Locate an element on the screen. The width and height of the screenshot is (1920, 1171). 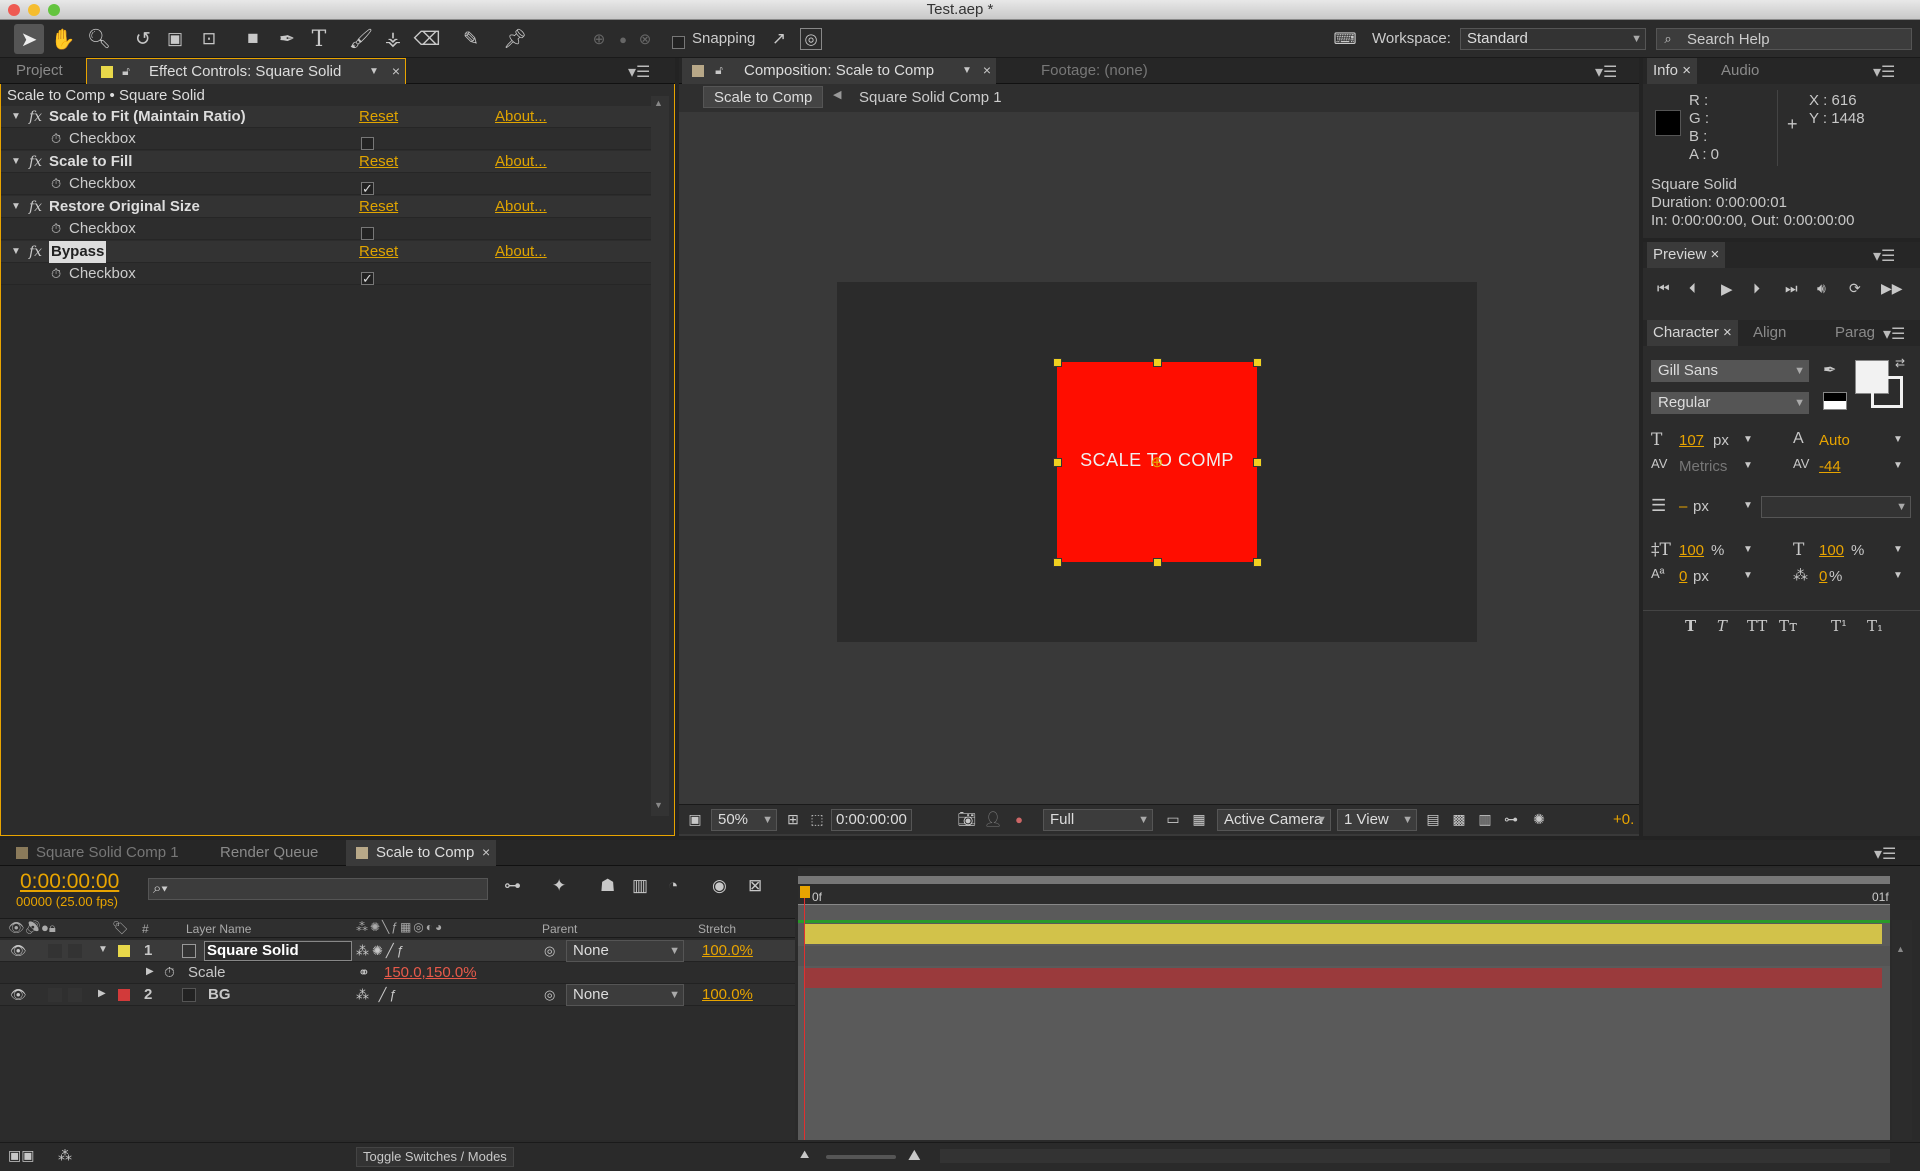
loop-icon: ⟳ is located at coordinates (1855, 288).